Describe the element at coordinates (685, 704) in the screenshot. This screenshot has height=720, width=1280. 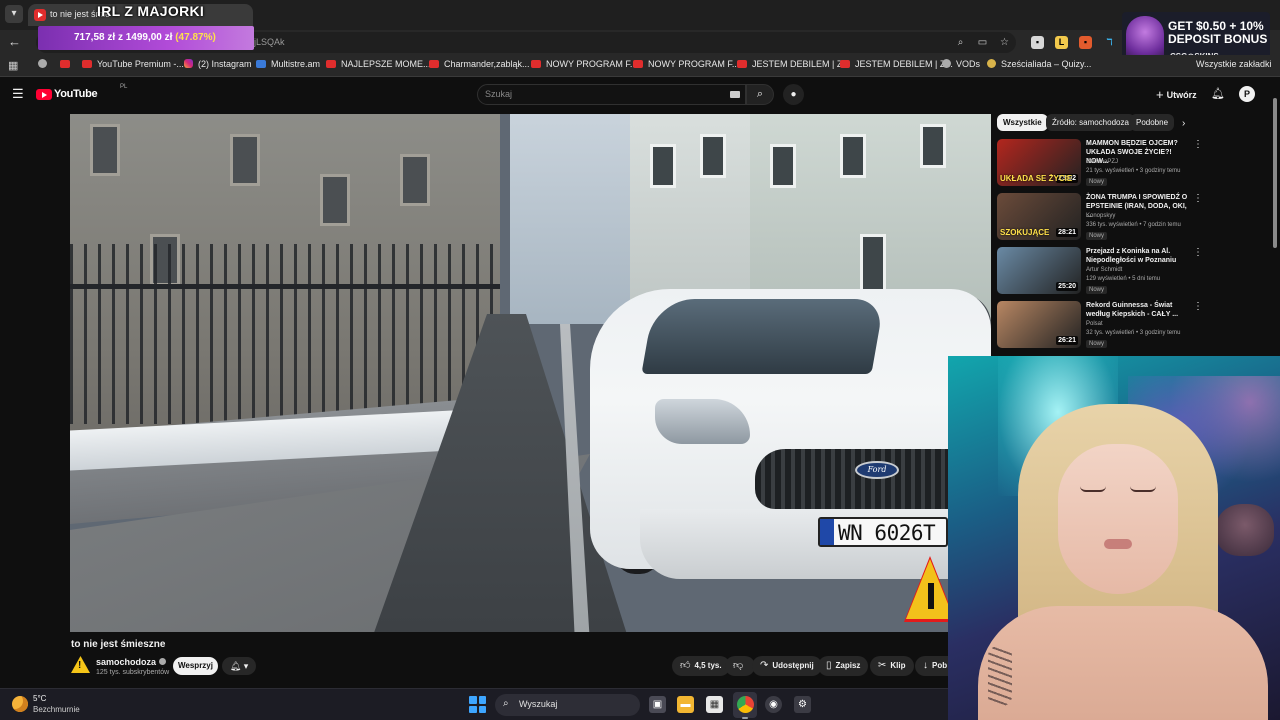
I see `file-explorer-icon: ▬` at that location.